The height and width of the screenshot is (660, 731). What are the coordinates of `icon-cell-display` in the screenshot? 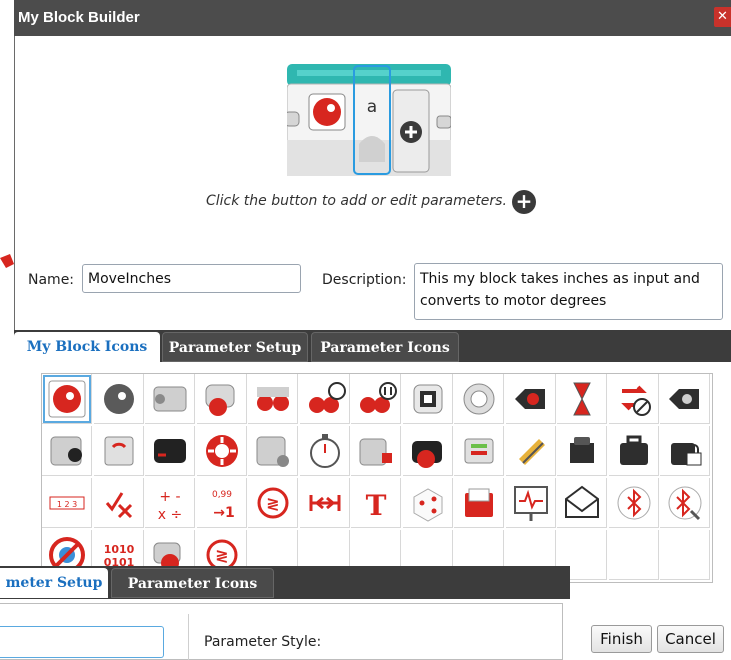 It's located at (428, 399).